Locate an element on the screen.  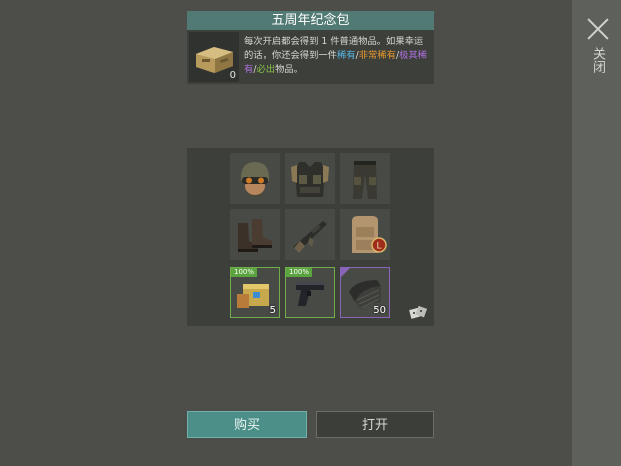
item-slot-vest is located at coordinates (310, 178).